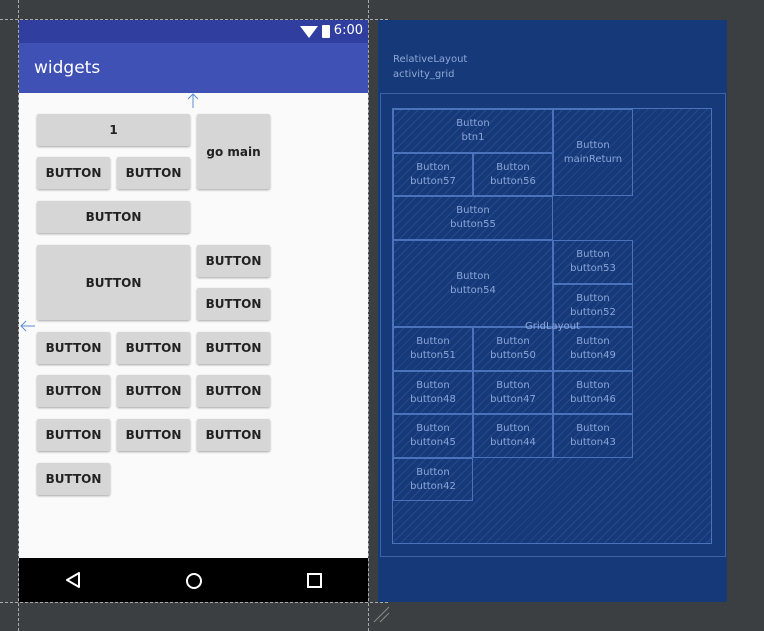 The height and width of the screenshot is (631, 764). What do you see at coordinates (593, 442) in the screenshot?
I see `blueprint-widget-id: button43` at bounding box center [593, 442].